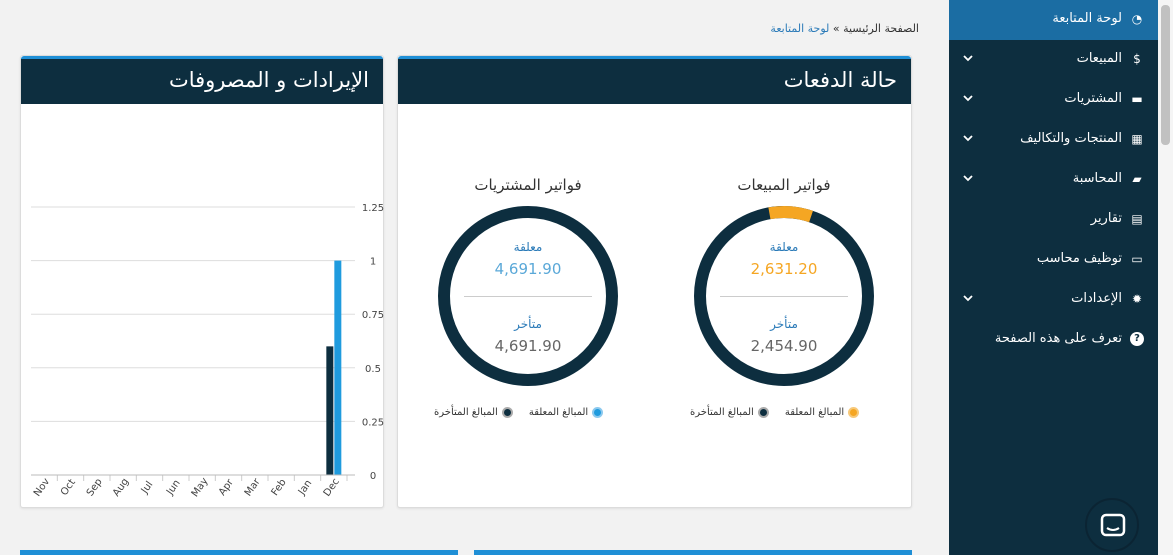 The image size is (1173, 555). I want to click on sales-invoices-donut: معلقة 2,631.20 متأخر 2,454.90, so click(784, 296).